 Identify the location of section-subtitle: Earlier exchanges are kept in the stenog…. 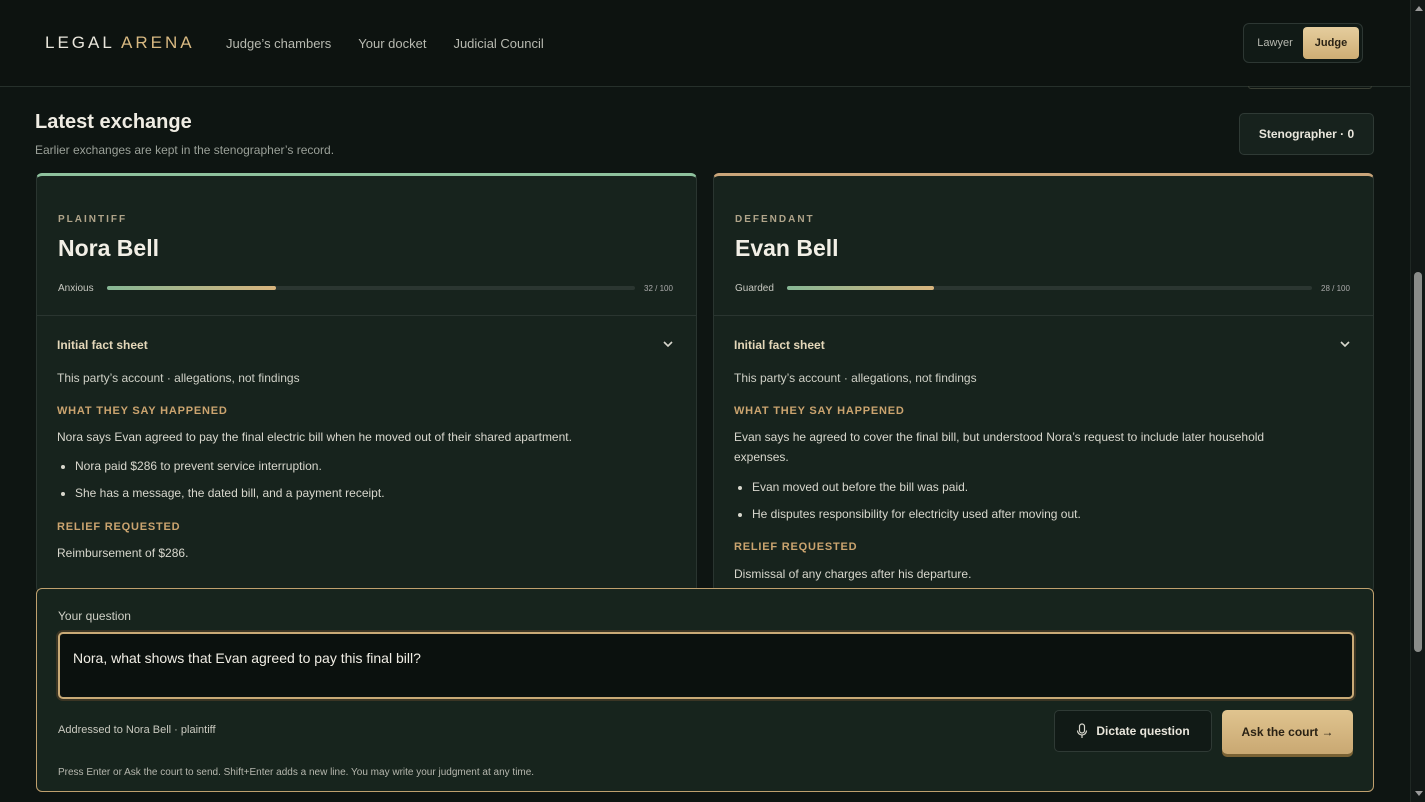
(185, 150).